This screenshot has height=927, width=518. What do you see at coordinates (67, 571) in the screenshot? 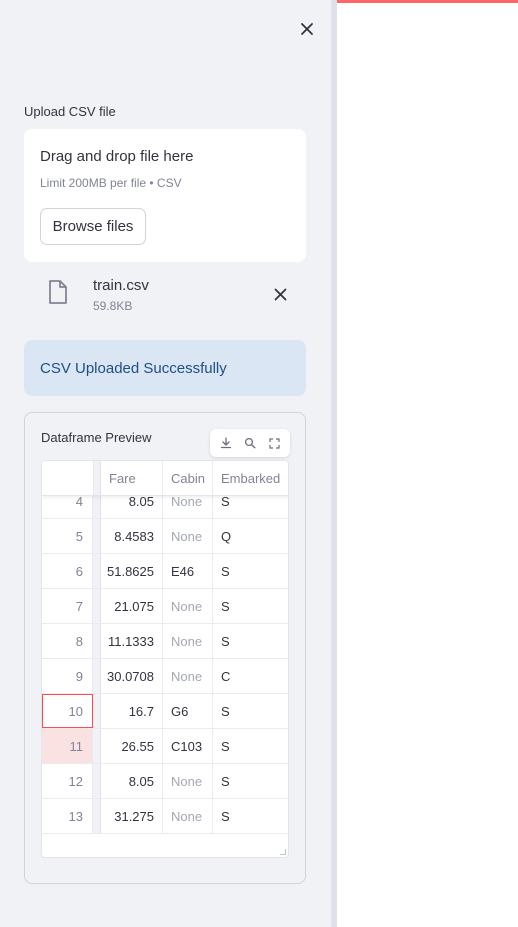
I see `row-index-cell: 6` at bounding box center [67, 571].